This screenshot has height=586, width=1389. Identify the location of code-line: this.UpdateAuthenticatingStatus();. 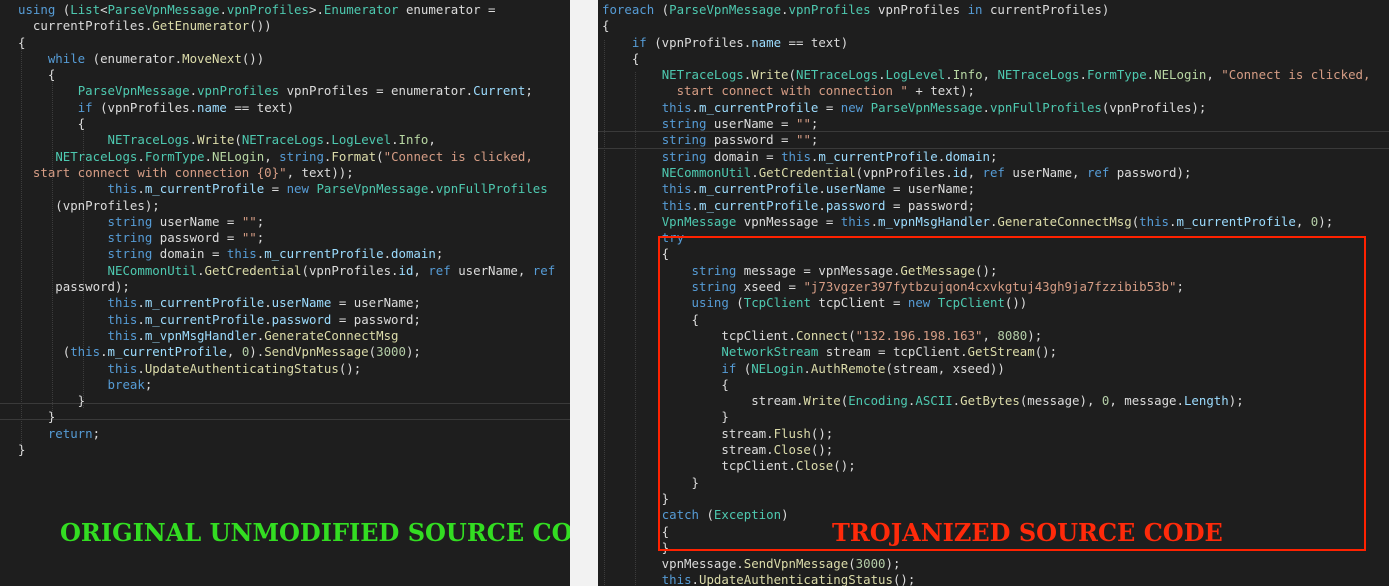
(986, 579).